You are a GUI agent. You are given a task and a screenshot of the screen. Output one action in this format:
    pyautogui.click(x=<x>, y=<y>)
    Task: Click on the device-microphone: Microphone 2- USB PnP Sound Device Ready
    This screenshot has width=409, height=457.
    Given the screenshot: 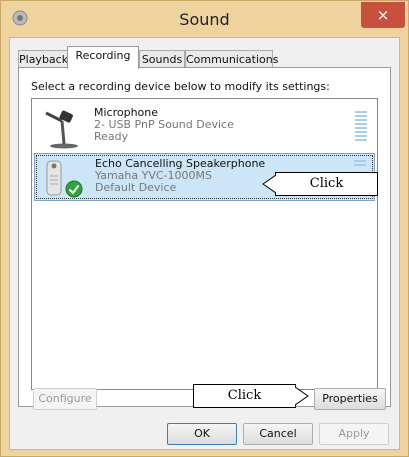 What is the action you would take?
    pyautogui.click(x=204, y=127)
    